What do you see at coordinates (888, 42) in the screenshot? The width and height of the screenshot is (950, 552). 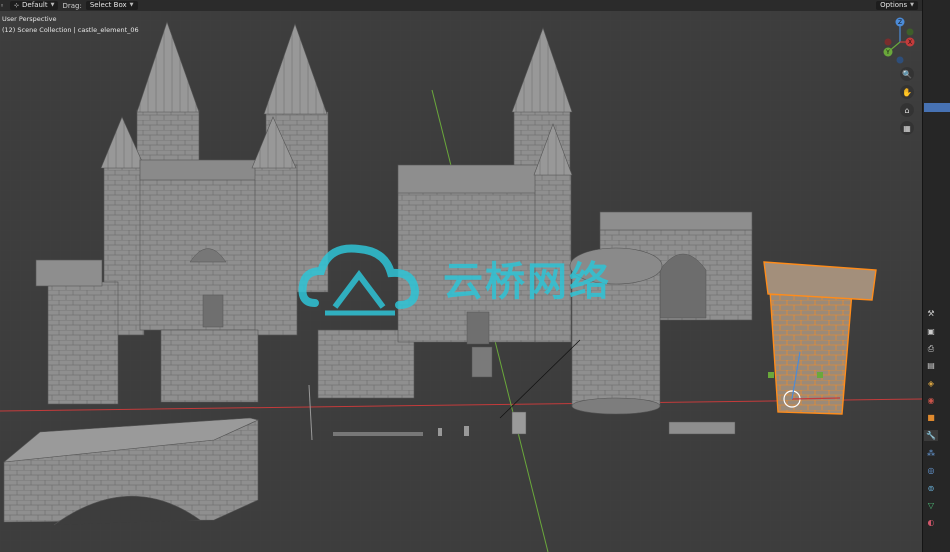 I see `gizmo-neg-x` at bounding box center [888, 42].